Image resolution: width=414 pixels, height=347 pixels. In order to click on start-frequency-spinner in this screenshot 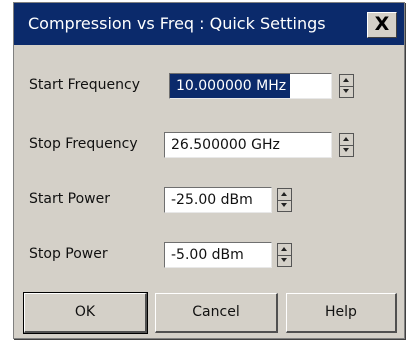, I will do `click(346, 86)`.